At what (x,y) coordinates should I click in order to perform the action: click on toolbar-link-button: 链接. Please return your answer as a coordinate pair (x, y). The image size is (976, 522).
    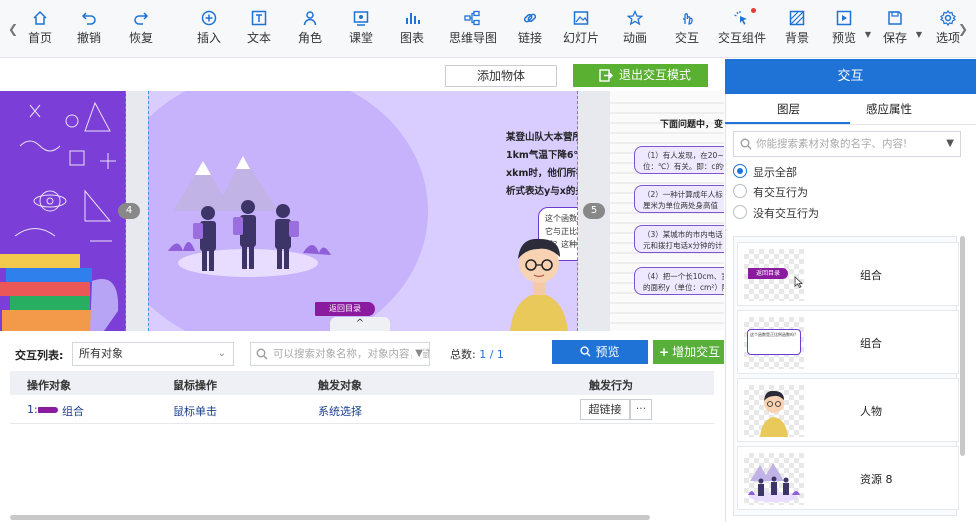
    Looking at the image, I should click on (530, 29).